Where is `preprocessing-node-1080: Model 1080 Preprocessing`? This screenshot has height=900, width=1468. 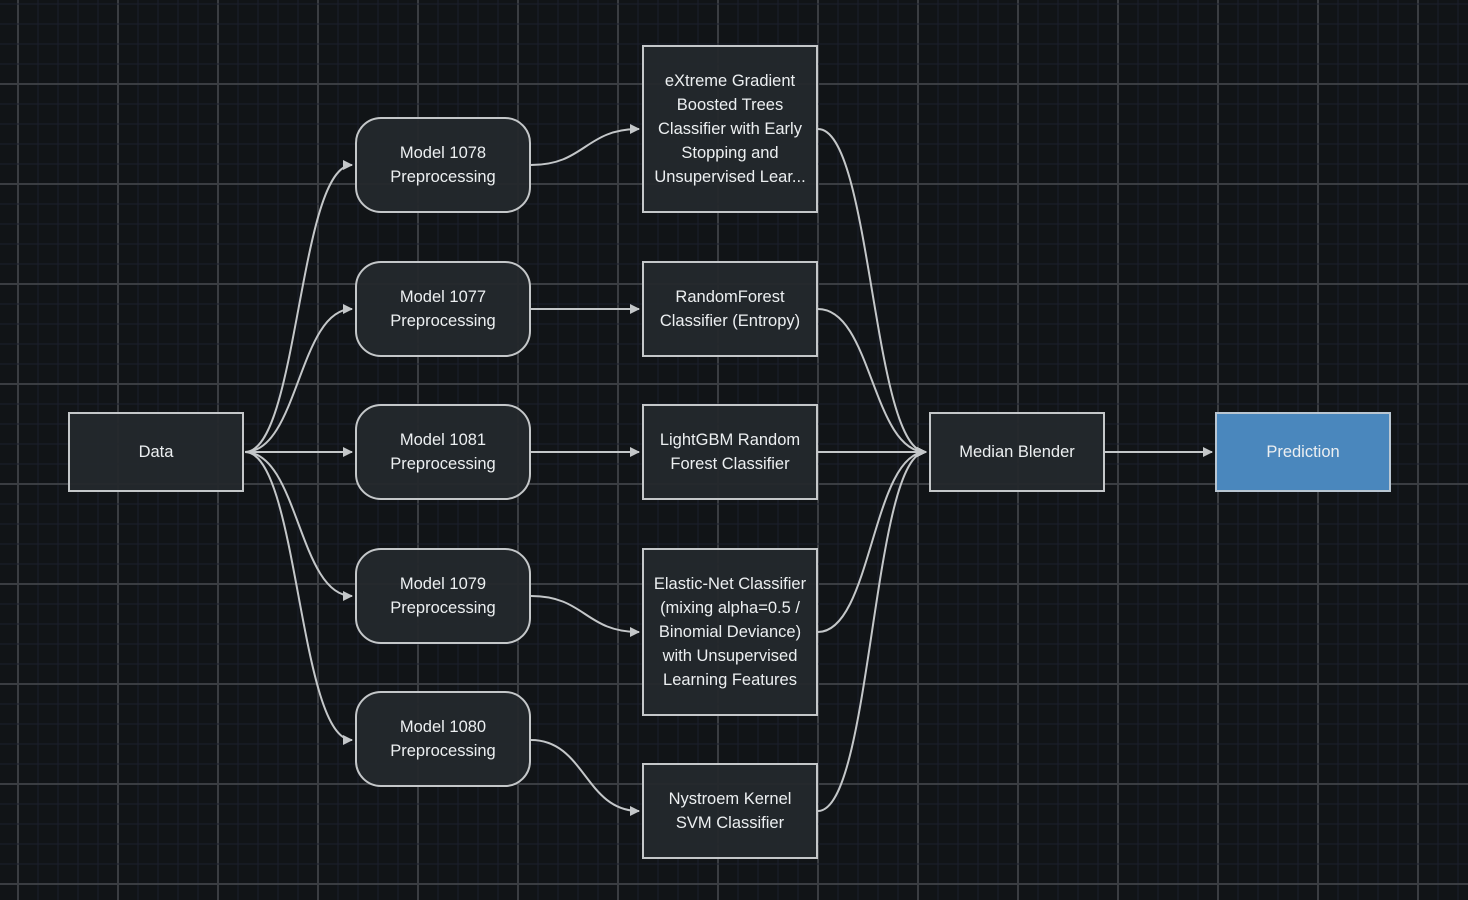 preprocessing-node-1080: Model 1080 Preprocessing is located at coordinates (443, 739).